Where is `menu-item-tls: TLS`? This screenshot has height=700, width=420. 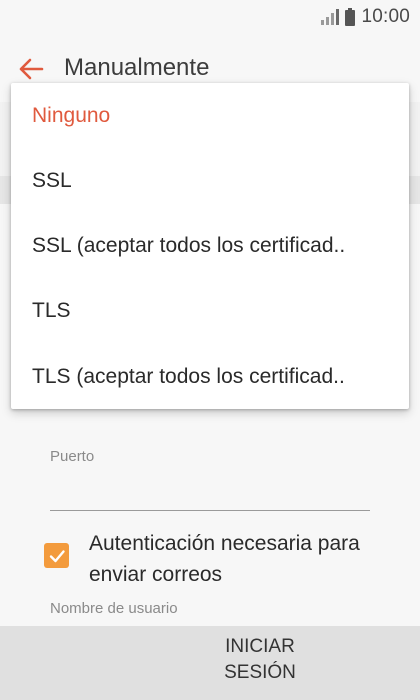
menu-item-tls: TLS is located at coordinates (210, 311).